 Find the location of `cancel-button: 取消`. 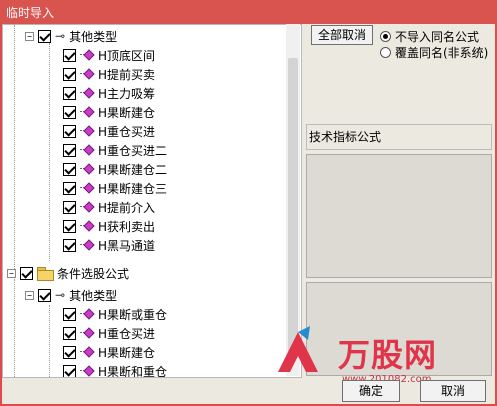

cancel-button: 取消 is located at coordinates (453, 391).